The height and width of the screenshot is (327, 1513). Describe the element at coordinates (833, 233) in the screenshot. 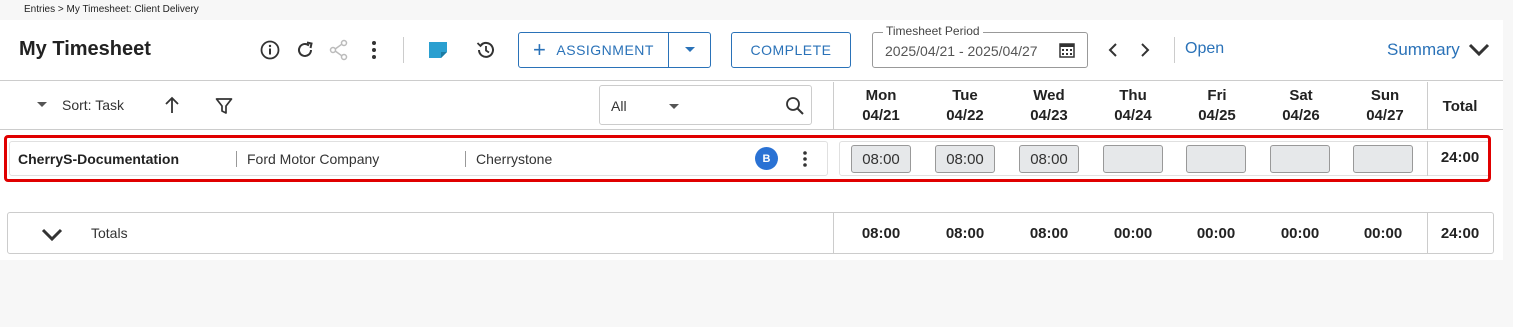

I see `totals-divider` at that location.